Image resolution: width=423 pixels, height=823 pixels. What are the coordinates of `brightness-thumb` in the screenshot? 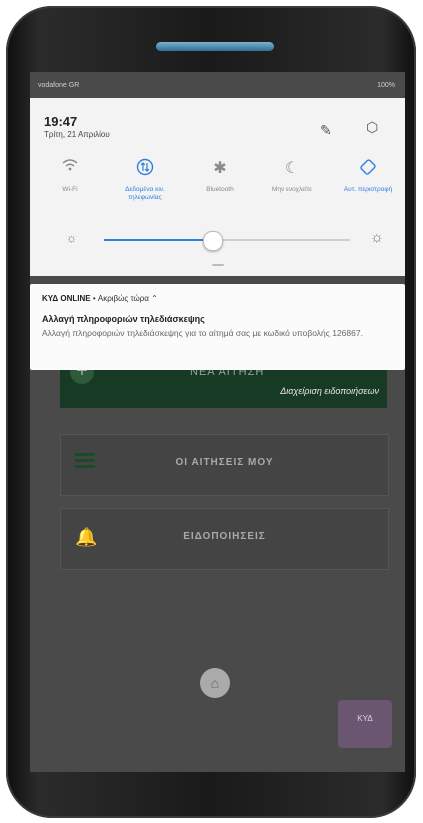 It's located at (213, 241).